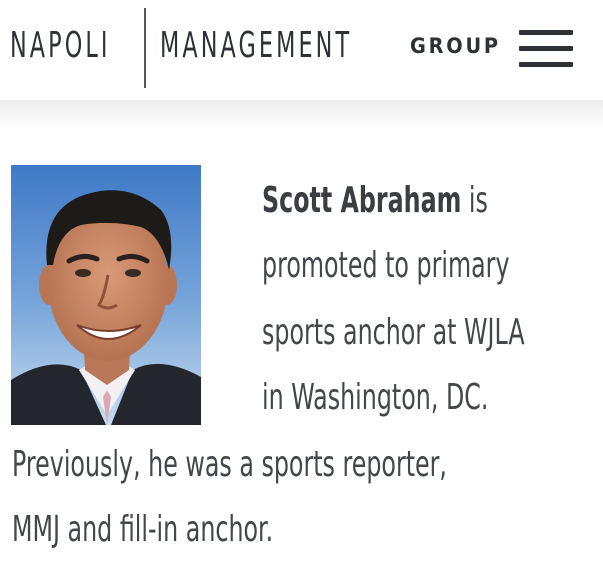 The height and width of the screenshot is (571, 603). I want to click on headshot-photo, so click(106, 295).